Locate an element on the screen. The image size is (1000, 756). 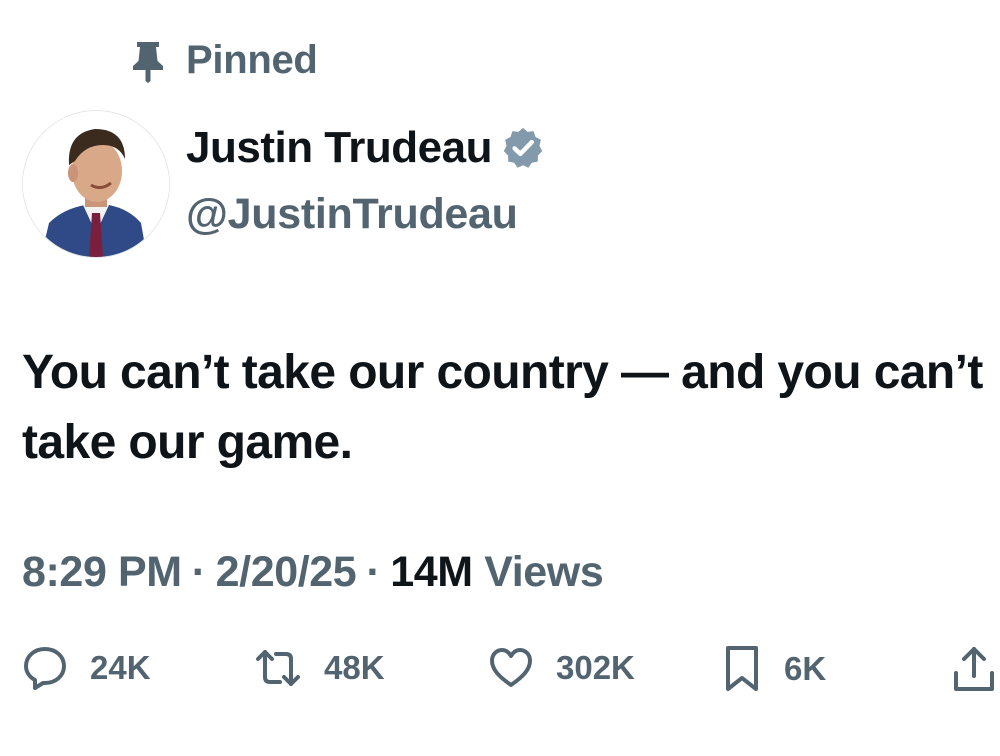
reply-button: 24K is located at coordinates (86, 668).